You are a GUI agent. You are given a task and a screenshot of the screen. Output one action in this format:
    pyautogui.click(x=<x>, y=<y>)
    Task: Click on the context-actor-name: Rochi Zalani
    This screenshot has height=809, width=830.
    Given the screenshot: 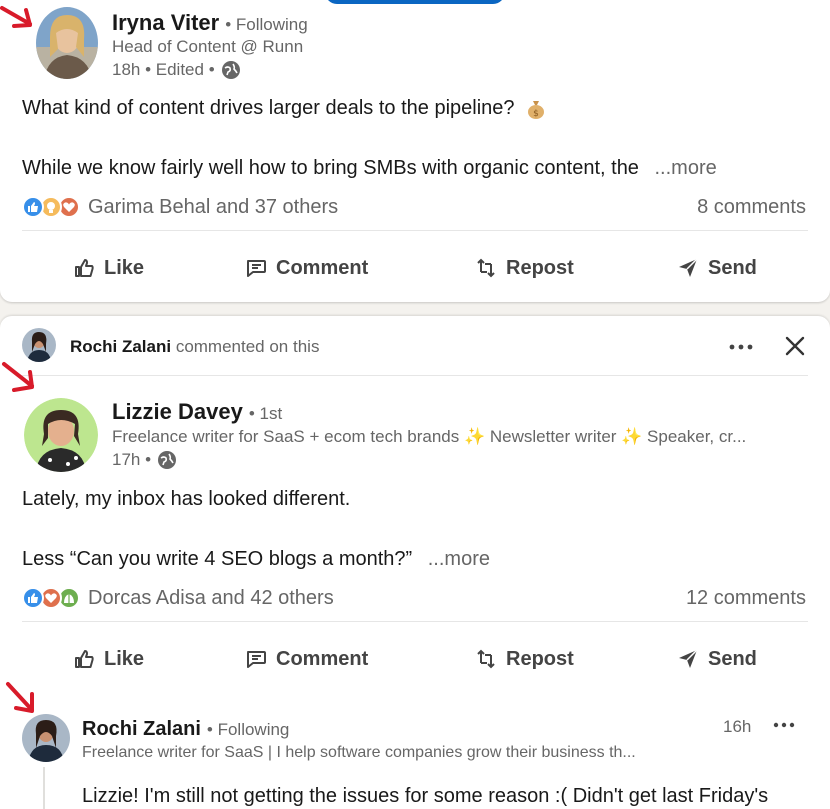 What is the action you would take?
    pyautogui.click(x=120, y=346)
    